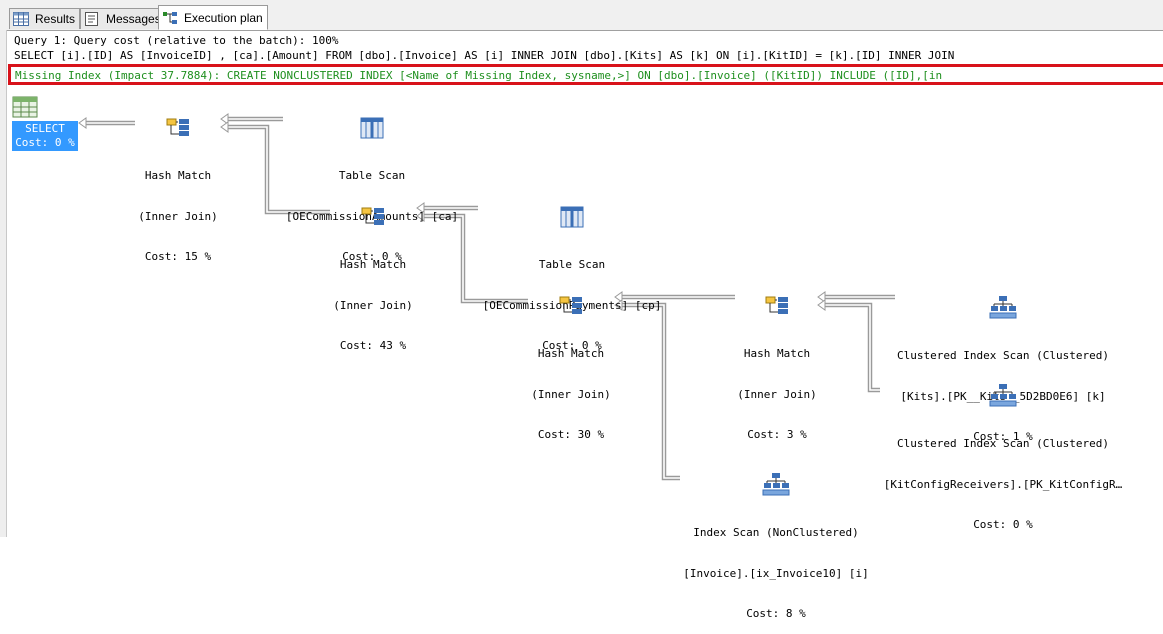 Image resolution: width=1163 pixels, height=634 pixels. What do you see at coordinates (178, 183) in the screenshot?
I see `plan-node-hash-match-1: Hash Match (Inner Join) Cost: 15 %` at bounding box center [178, 183].